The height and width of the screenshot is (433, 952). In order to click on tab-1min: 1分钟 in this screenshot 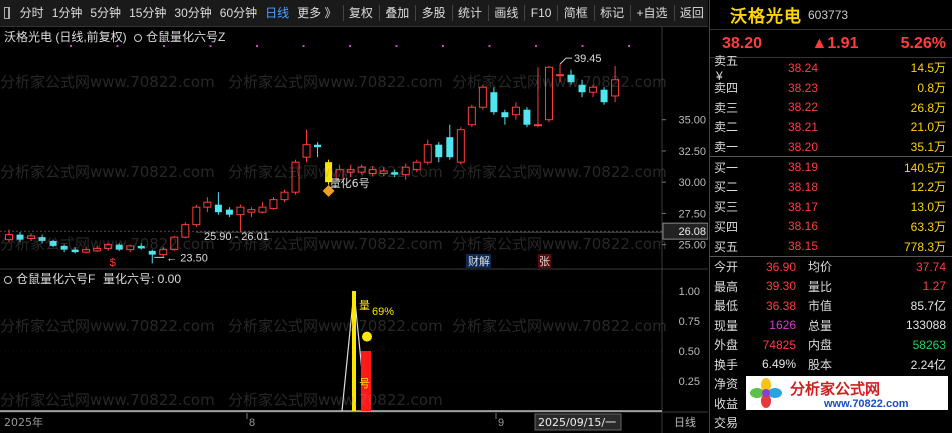, I will do `click(67, 13)`.